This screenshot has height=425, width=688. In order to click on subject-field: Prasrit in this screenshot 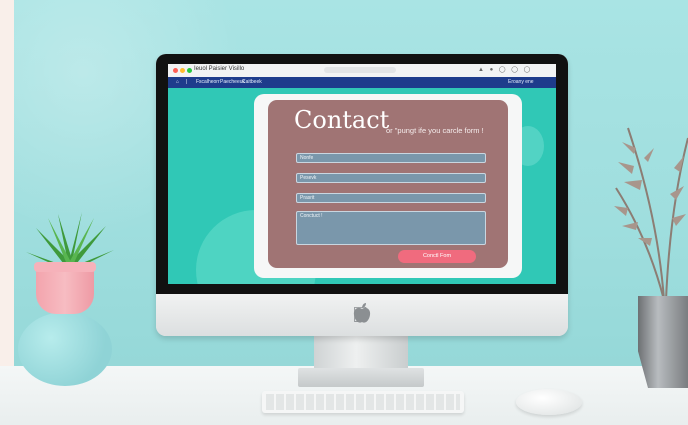, I will do `click(391, 198)`.